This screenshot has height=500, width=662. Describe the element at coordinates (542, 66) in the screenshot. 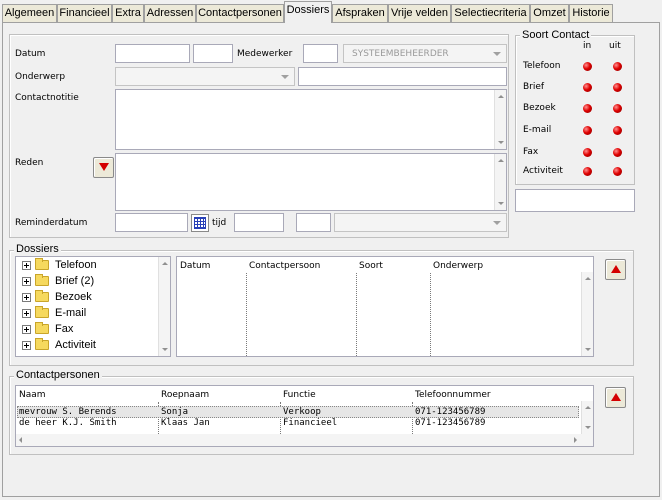

I see `soort-telefoon-label: Telefoon` at that location.